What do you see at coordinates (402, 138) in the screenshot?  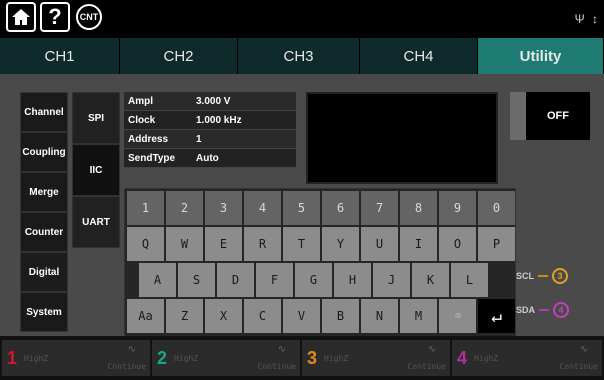 I see `preview-screen` at bounding box center [402, 138].